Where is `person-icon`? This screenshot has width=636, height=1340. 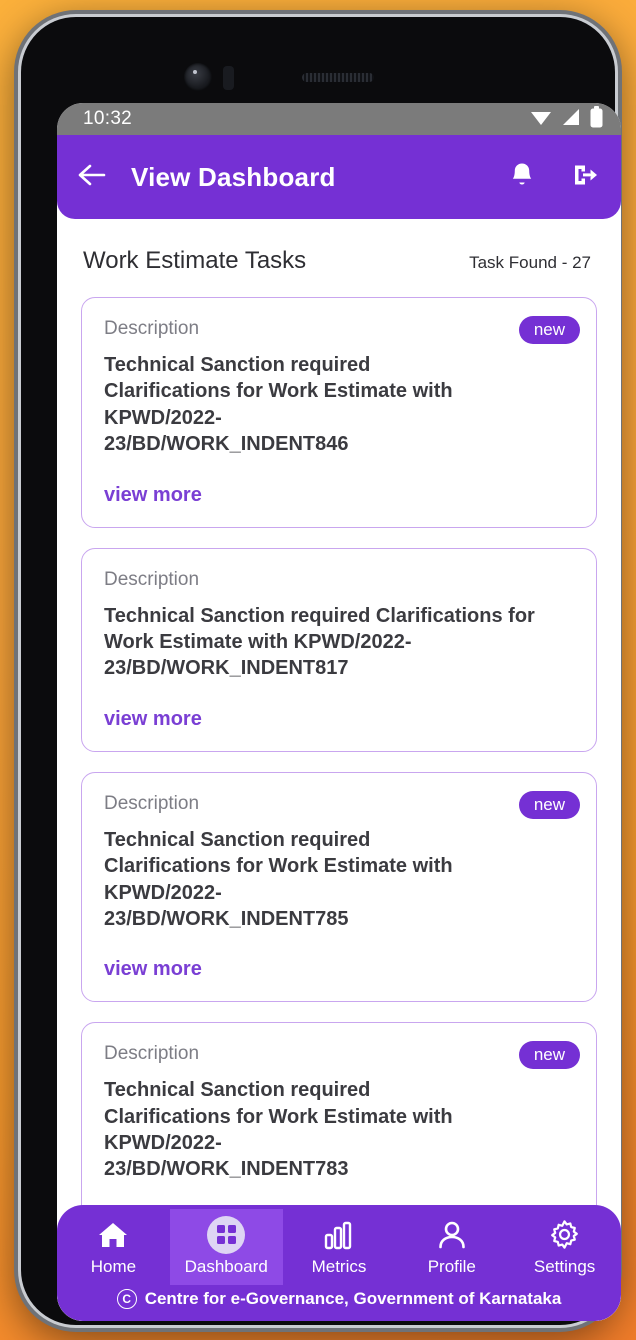 person-icon is located at coordinates (452, 1235).